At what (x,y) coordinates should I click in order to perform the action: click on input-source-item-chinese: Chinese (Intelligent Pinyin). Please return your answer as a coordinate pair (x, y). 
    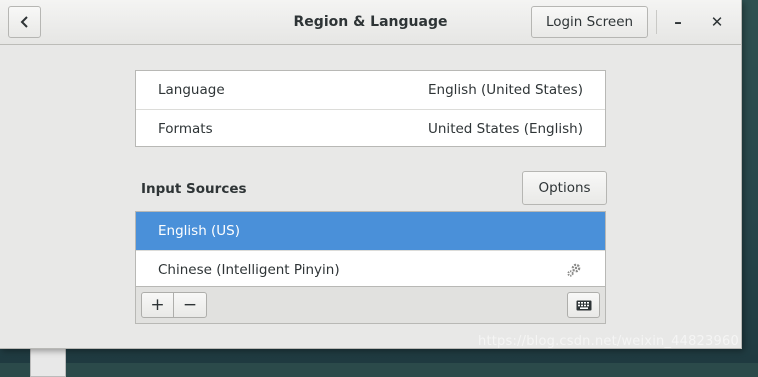
    Looking at the image, I should click on (370, 269).